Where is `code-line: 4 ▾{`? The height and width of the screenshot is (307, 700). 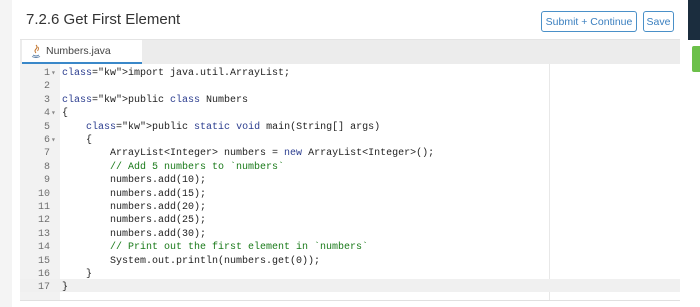 code-line: 4 ▾{ is located at coordinates (350, 113).